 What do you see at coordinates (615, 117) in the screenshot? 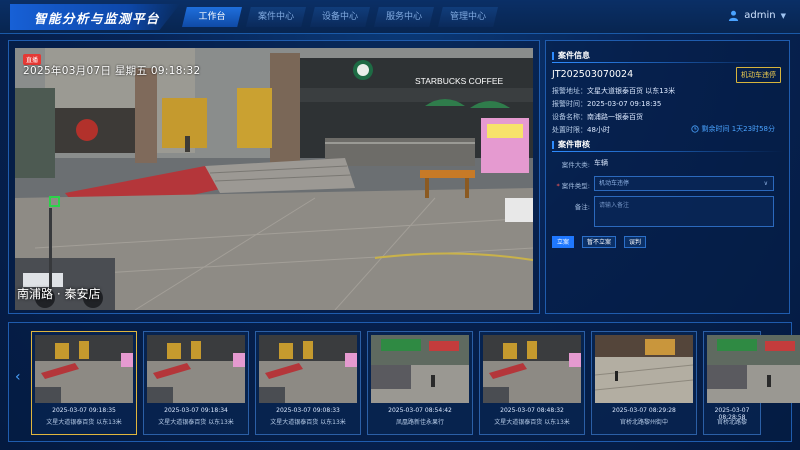
I see `device-name-value: 南浦路一银泰百货` at bounding box center [615, 117].